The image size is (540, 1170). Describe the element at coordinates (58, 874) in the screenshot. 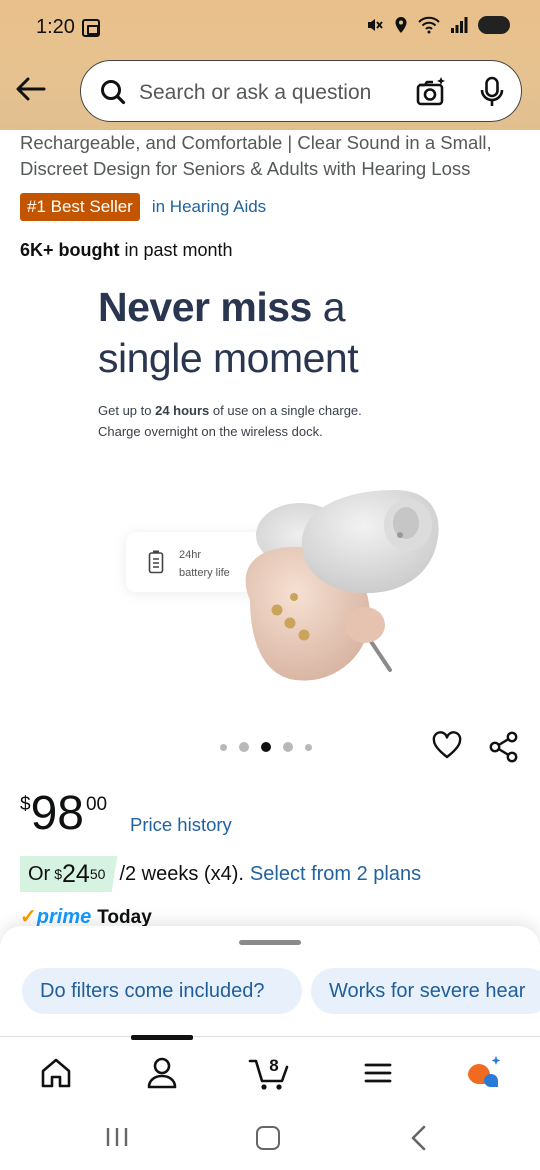

I see `installment-currency: $` at that location.